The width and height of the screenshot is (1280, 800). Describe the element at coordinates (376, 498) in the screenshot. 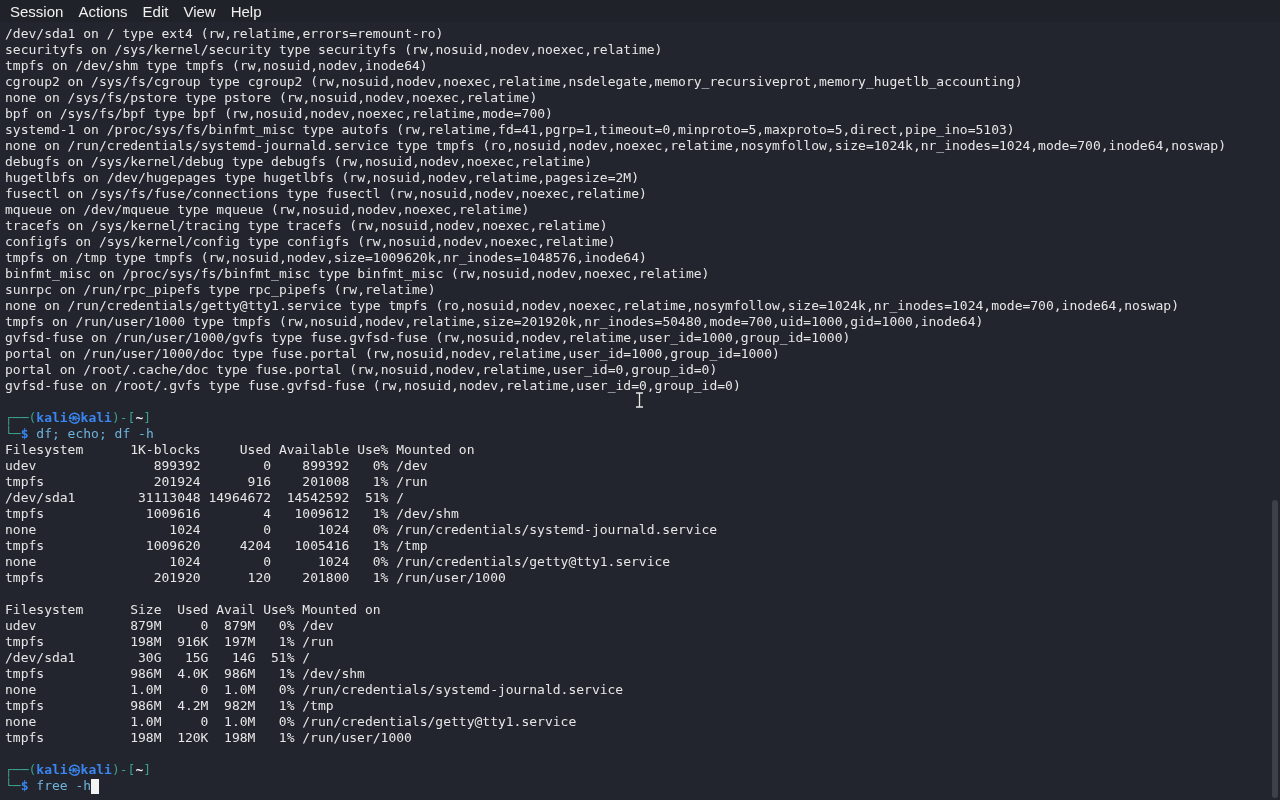

I see `table-cell-text: 51%` at that location.